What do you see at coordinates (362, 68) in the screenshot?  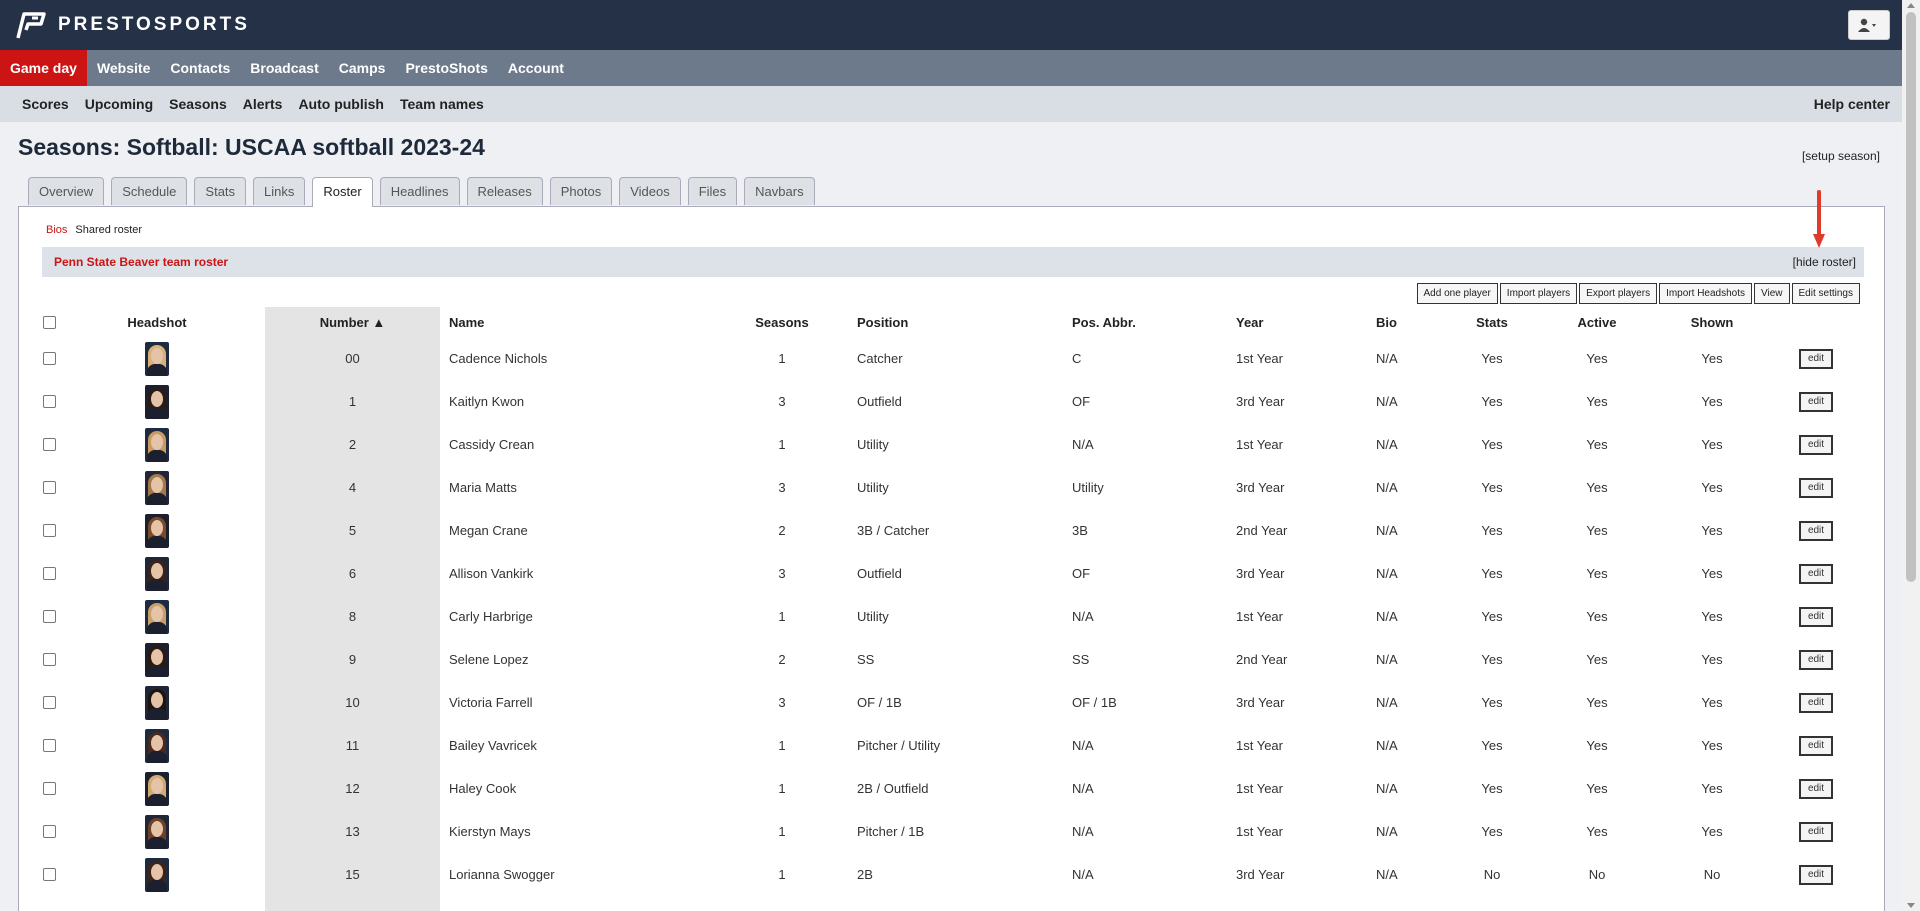 I see `main-nav-camps: Camps` at bounding box center [362, 68].